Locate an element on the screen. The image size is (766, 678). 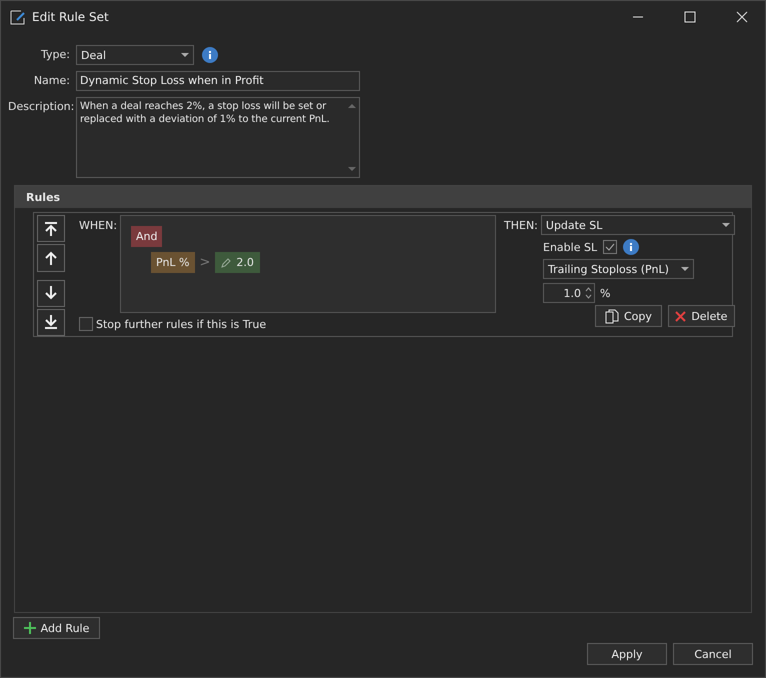
move-up-button is located at coordinates (51, 258).